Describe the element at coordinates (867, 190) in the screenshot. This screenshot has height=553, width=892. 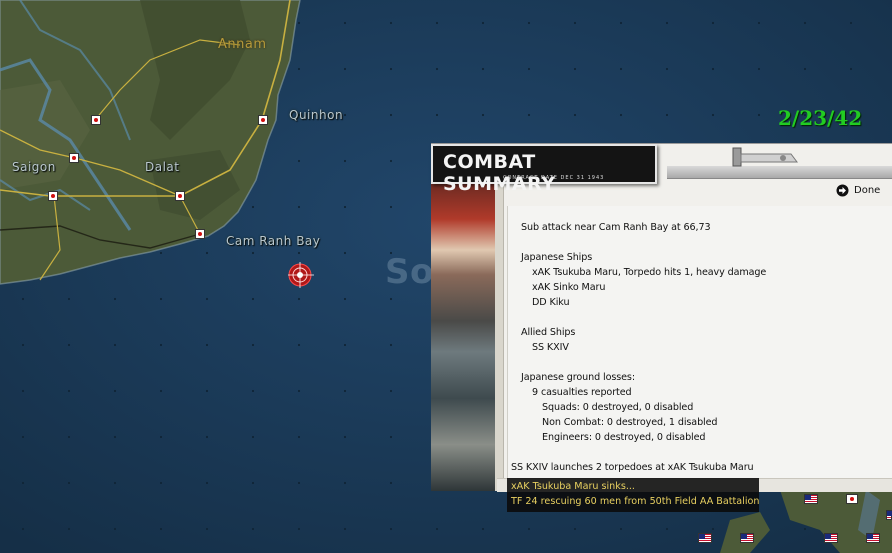
I see `done-label: Done` at that location.